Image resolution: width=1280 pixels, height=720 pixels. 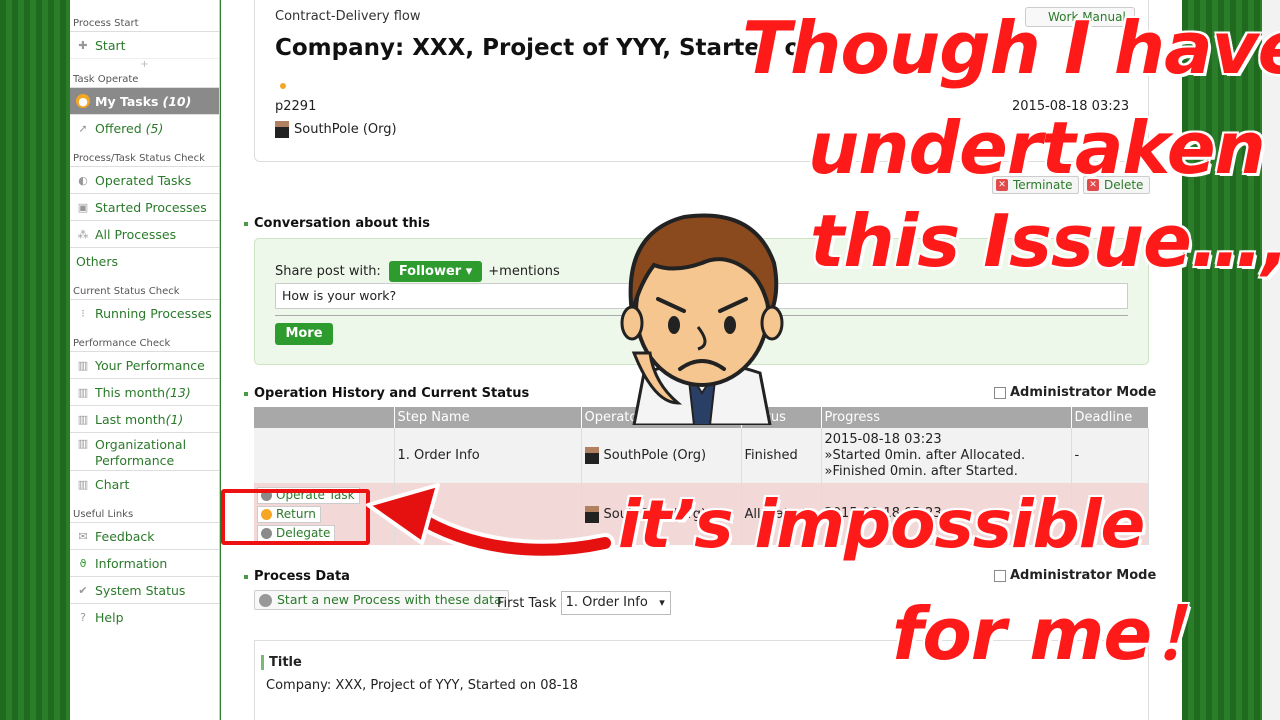 What do you see at coordinates (140, 590) in the screenshot?
I see `sidebar-item-label: System Status` at bounding box center [140, 590].